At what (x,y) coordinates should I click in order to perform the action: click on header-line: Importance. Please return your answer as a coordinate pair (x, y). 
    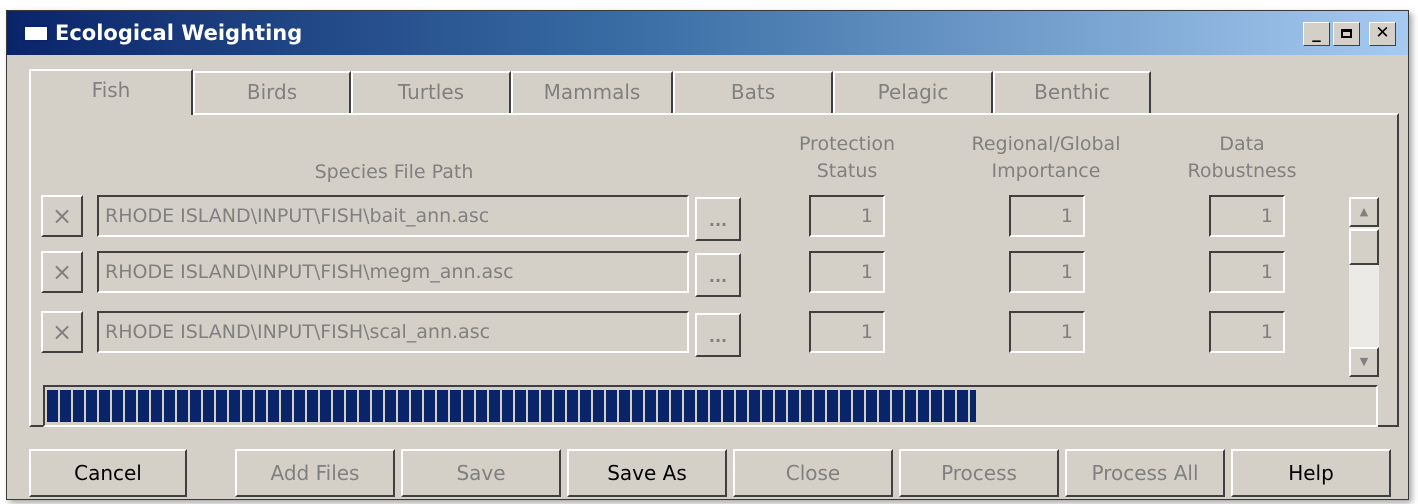
    Looking at the image, I should click on (1046, 171).